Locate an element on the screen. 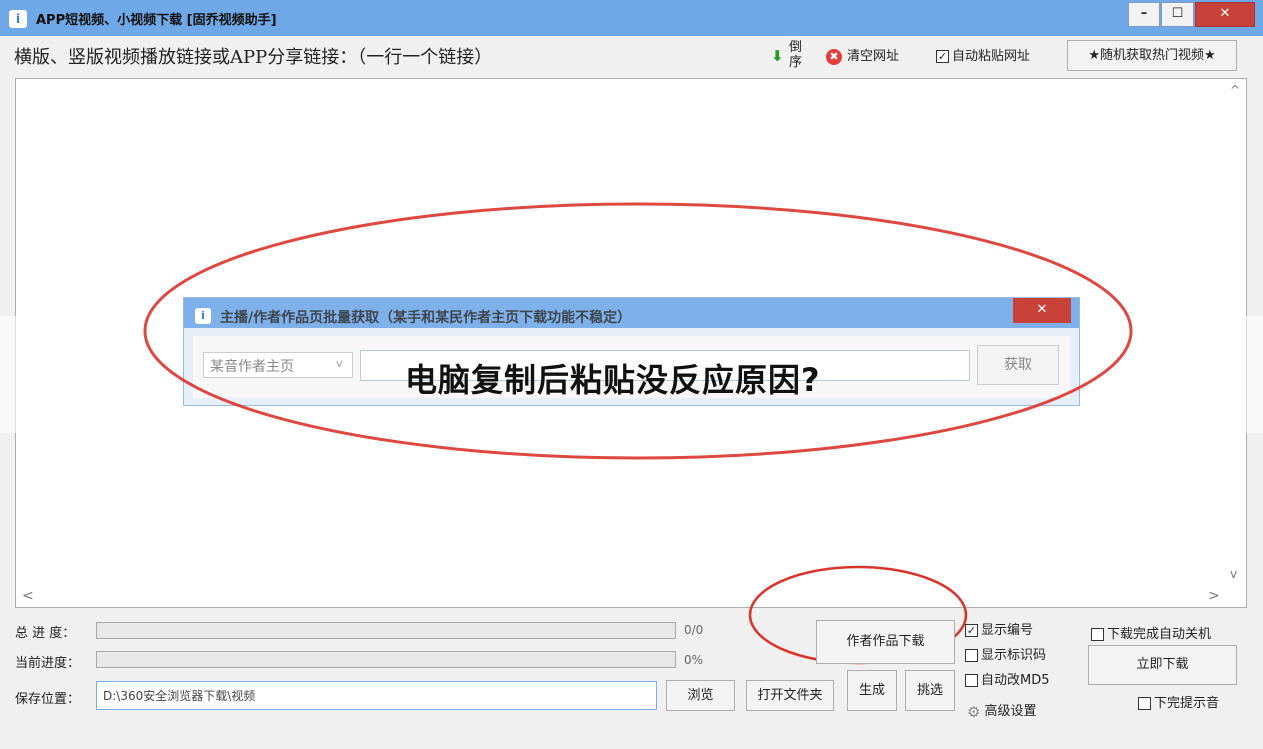 Image resolution: width=1263 pixels, height=749 pixels. reverse-order-button: ⬇ 倒序 is located at coordinates (788, 56).